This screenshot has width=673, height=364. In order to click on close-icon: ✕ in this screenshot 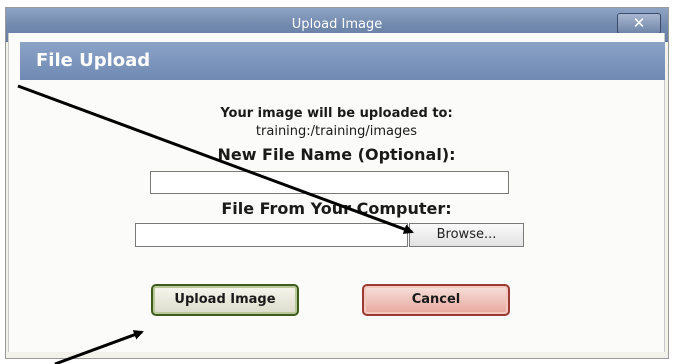, I will do `click(639, 23)`.